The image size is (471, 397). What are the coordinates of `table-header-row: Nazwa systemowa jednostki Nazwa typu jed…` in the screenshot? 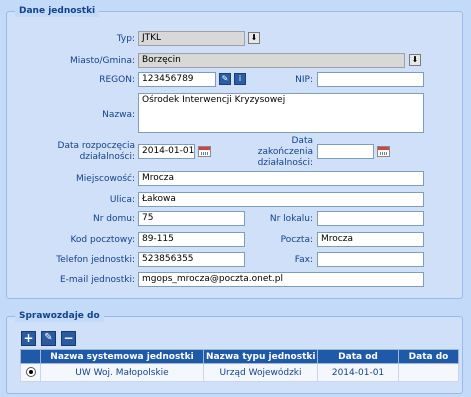 It's located at (239, 356).